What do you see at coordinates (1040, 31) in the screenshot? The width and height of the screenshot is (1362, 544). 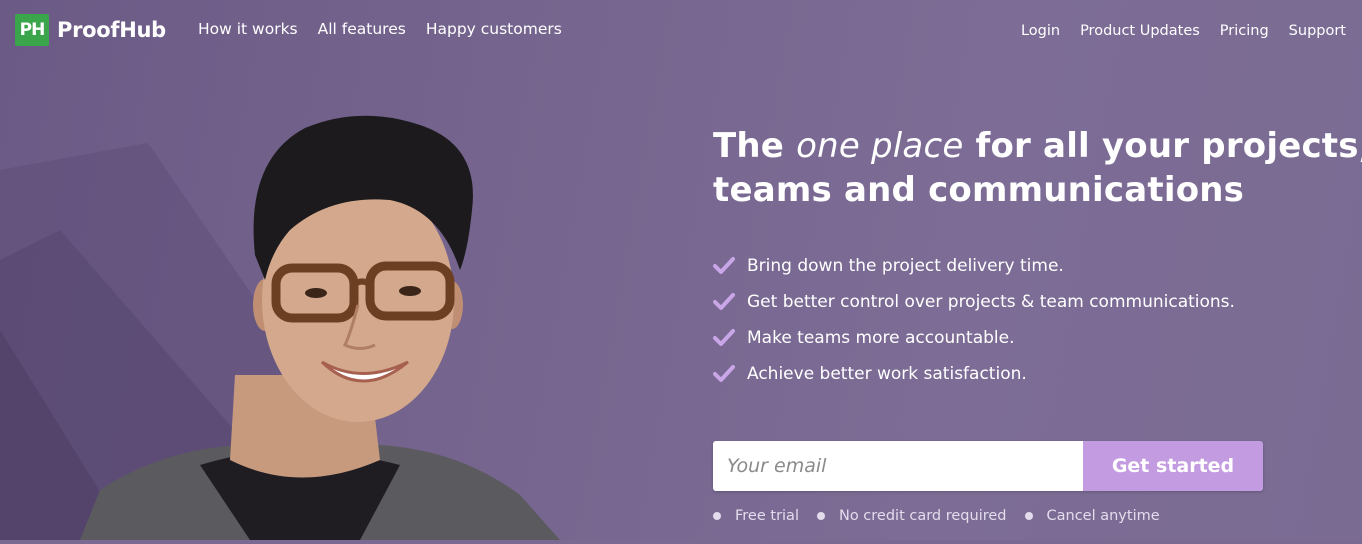 I see `nav-login: Login` at bounding box center [1040, 31].